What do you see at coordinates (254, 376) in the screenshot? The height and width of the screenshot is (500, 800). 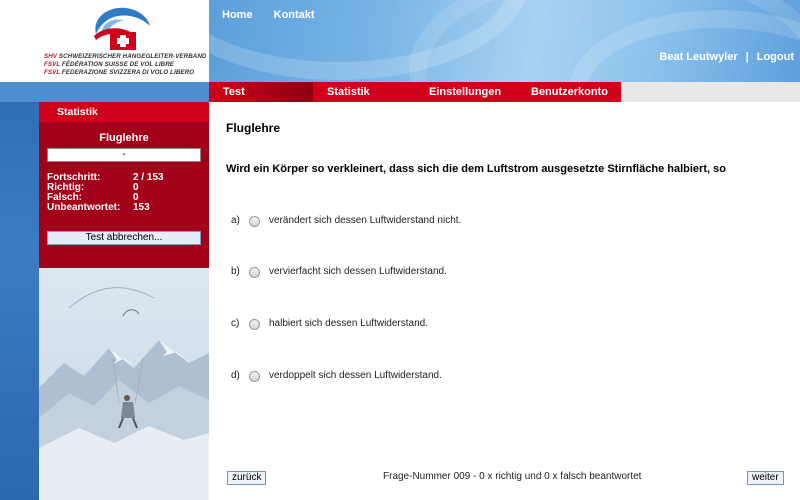 I see `answer-radio-d` at bounding box center [254, 376].